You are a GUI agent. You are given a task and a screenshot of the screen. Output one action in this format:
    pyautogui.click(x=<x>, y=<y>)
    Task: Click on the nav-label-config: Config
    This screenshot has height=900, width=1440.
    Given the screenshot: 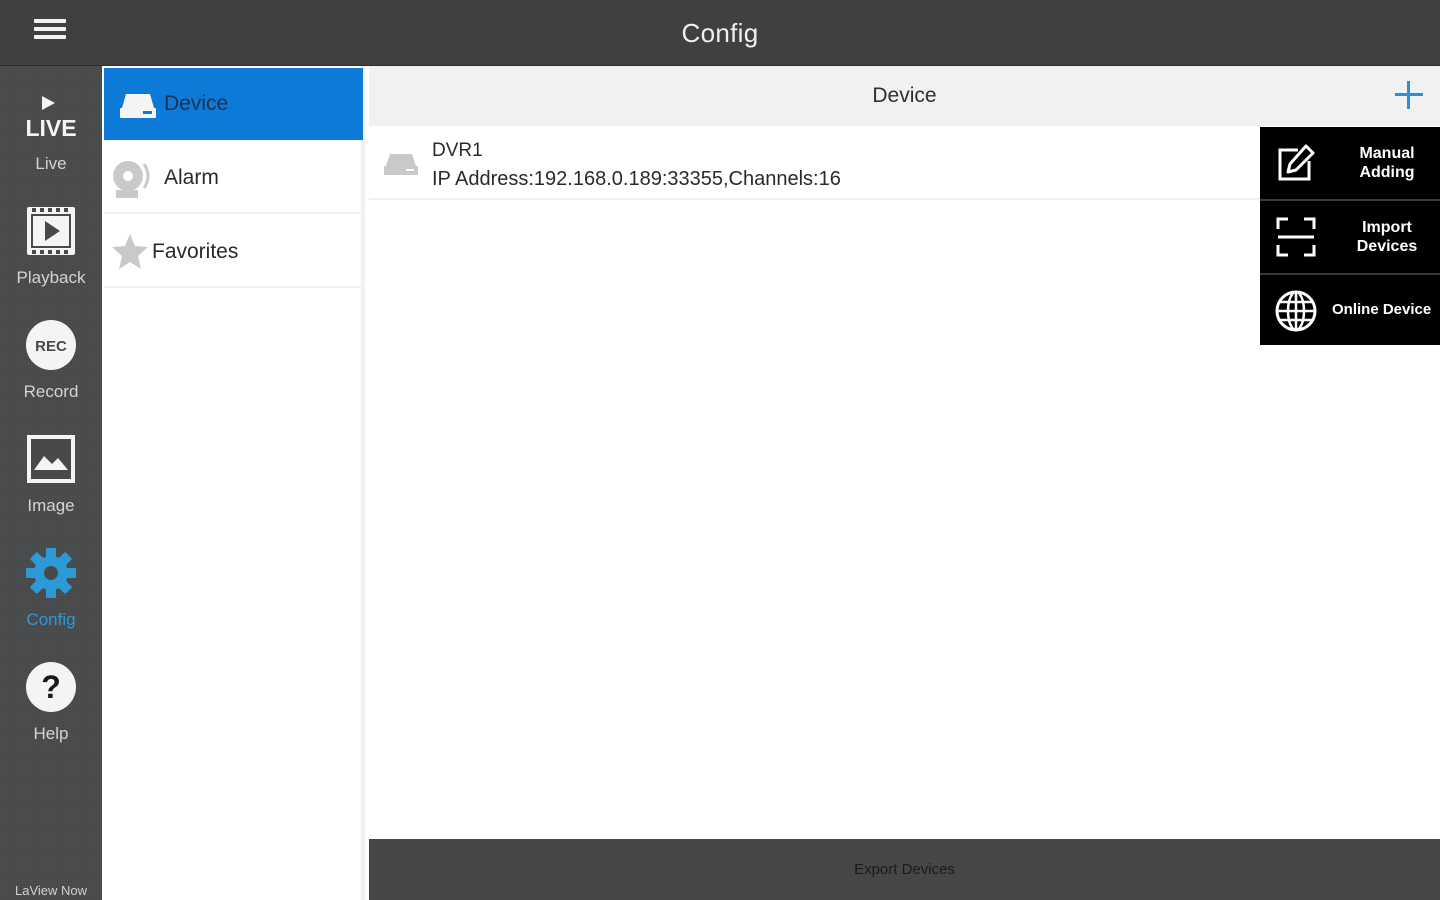 What is the action you would take?
    pyautogui.click(x=51, y=619)
    